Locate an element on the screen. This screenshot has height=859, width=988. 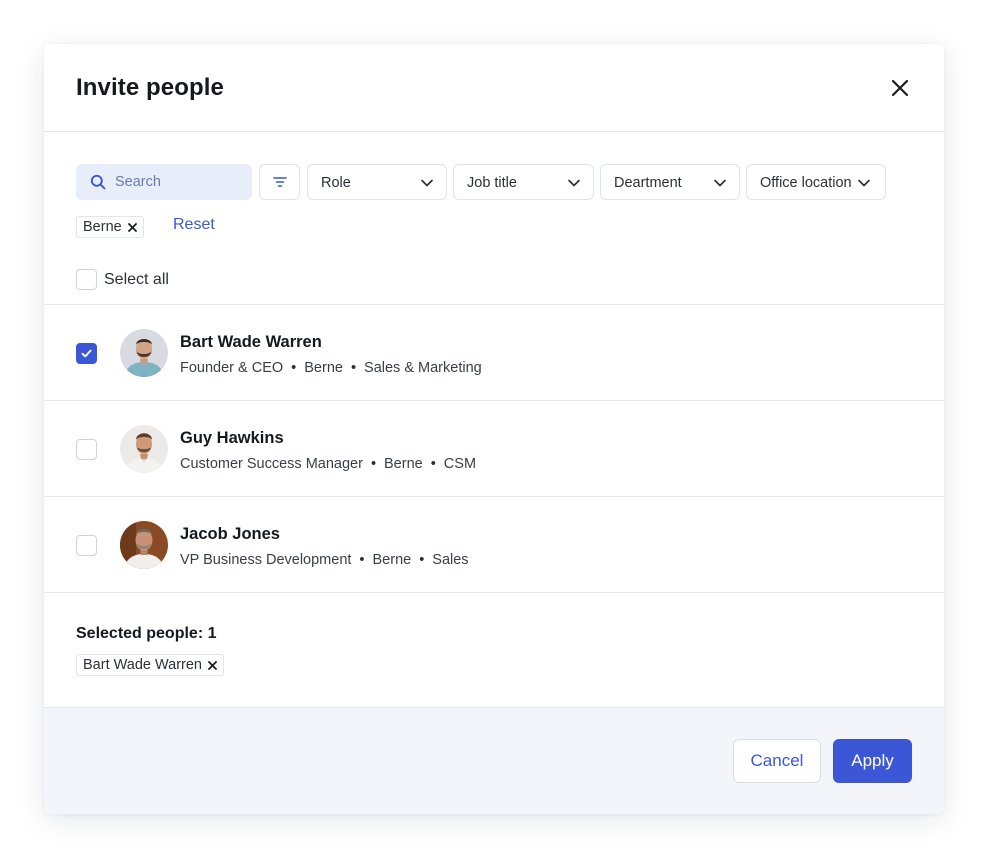
person-department: Sales & Marketing is located at coordinates (423, 368).